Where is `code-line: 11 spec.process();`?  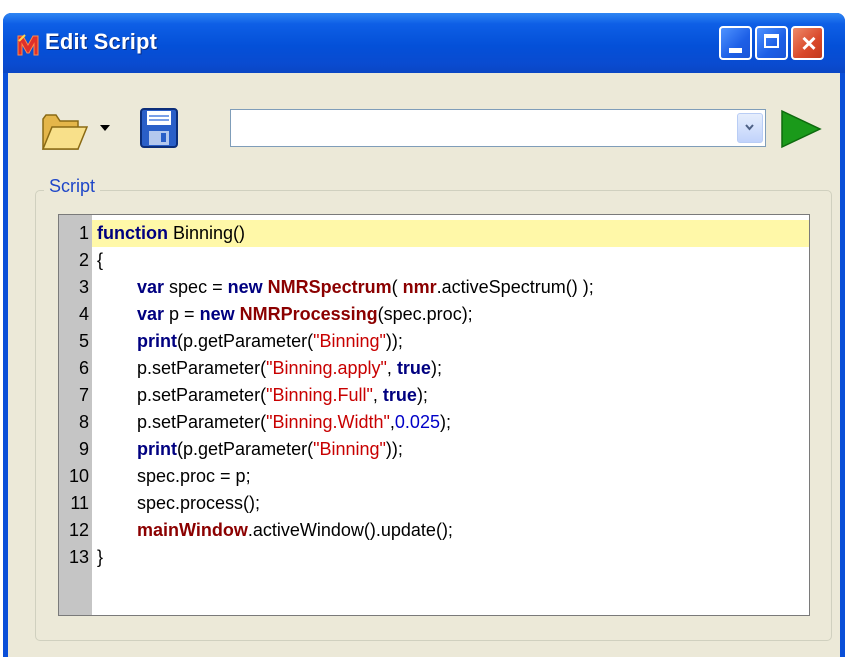
code-line: 11 spec.process(); is located at coordinates (434, 503).